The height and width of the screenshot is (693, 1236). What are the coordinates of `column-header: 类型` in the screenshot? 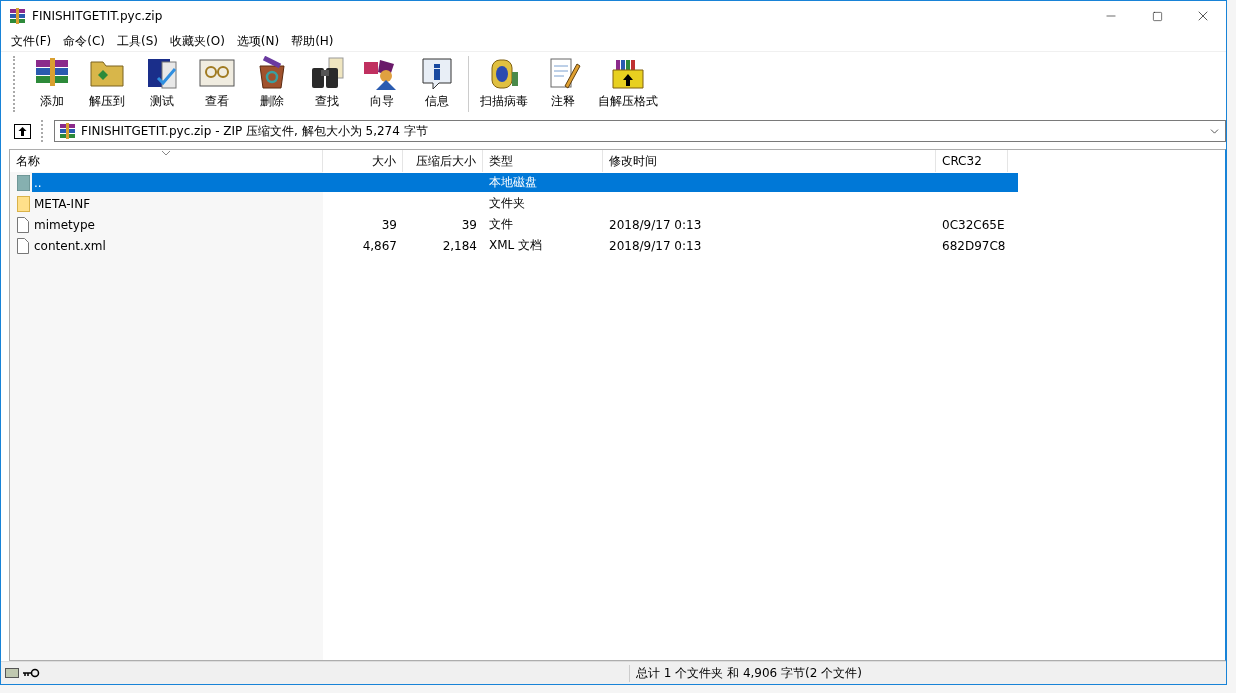 It's located at (543, 161).